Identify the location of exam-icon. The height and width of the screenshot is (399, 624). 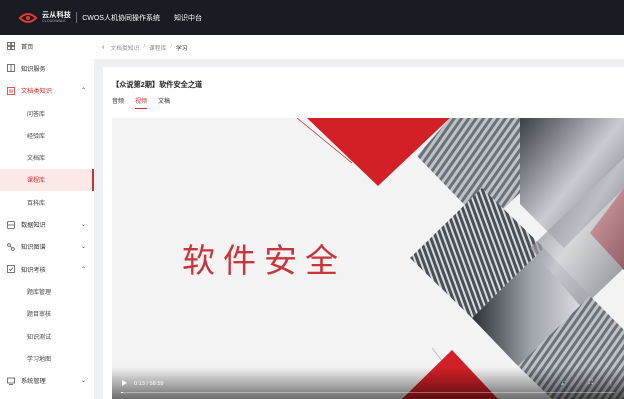
(11, 269).